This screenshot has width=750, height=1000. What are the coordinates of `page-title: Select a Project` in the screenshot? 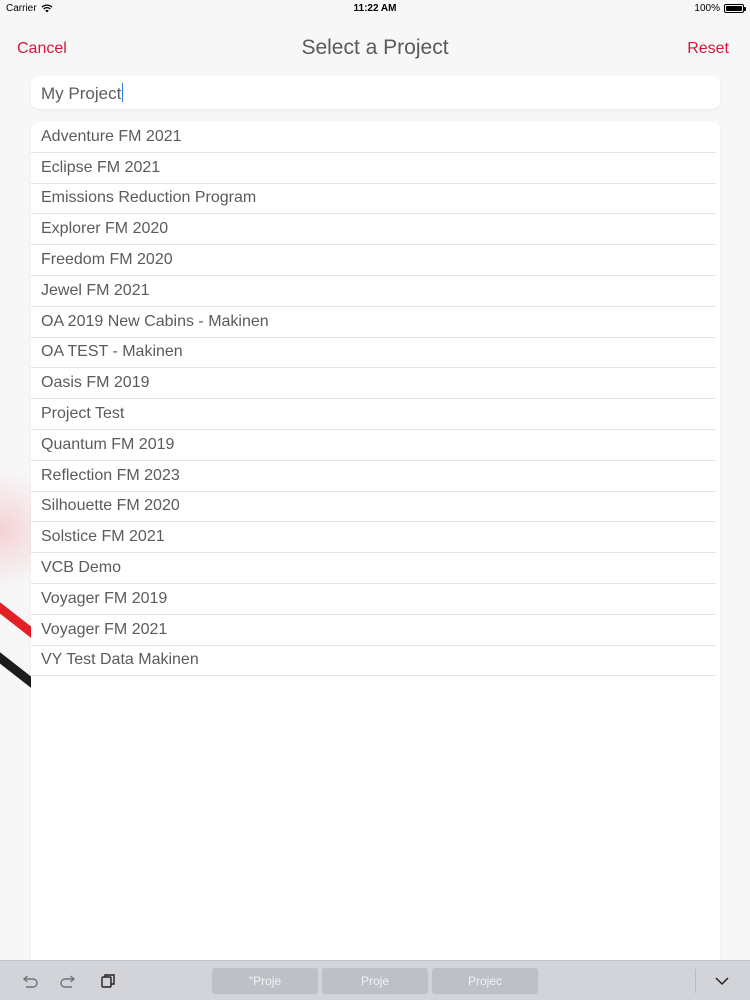 It's located at (375, 47).